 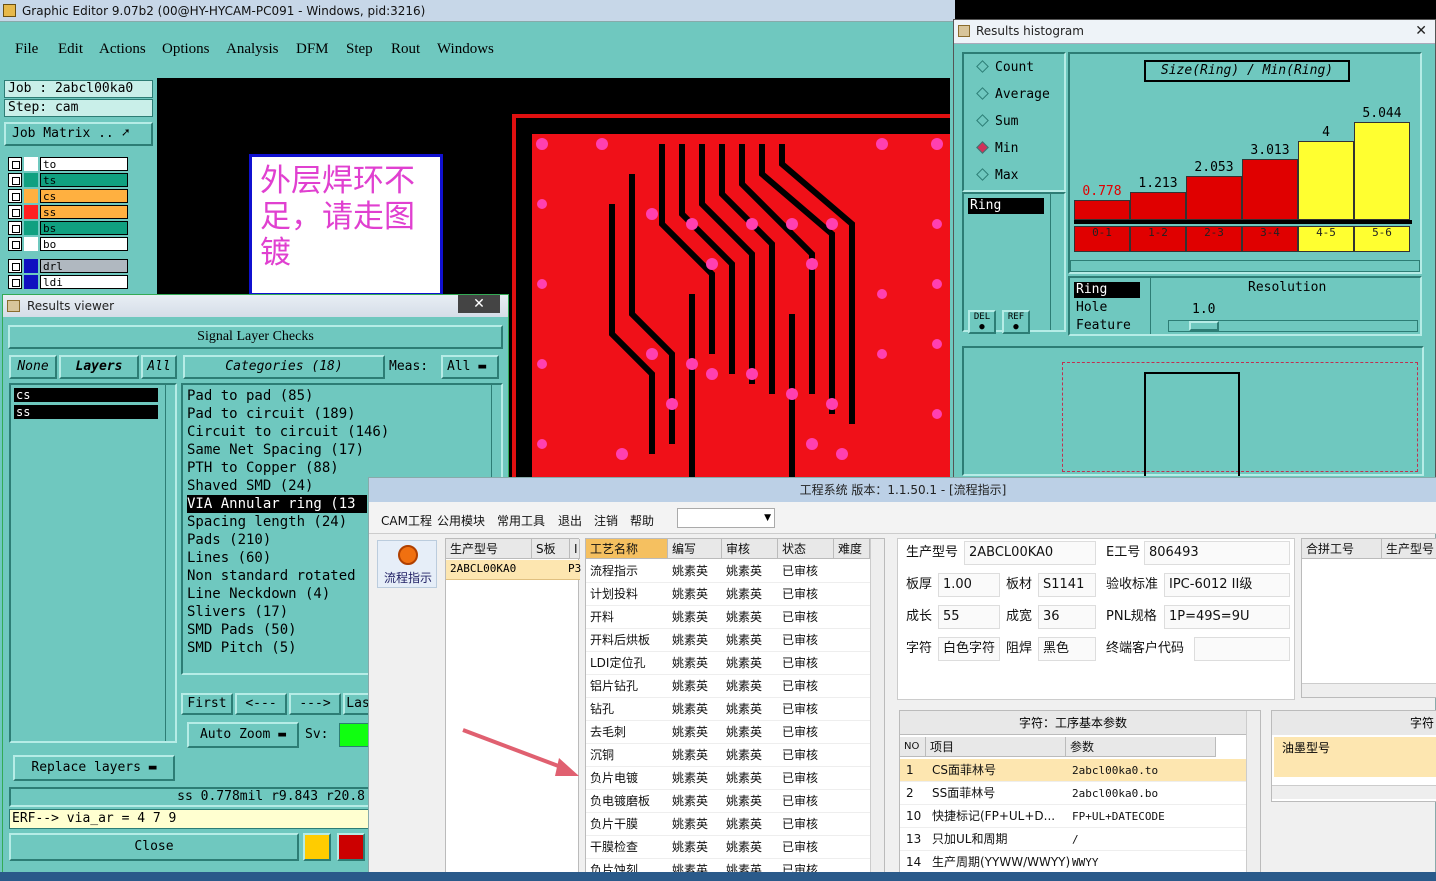 What do you see at coordinates (728, 709) in the screenshot?
I see `table-row: 钻孔 姚素英 姚素英 已审核` at bounding box center [728, 709].